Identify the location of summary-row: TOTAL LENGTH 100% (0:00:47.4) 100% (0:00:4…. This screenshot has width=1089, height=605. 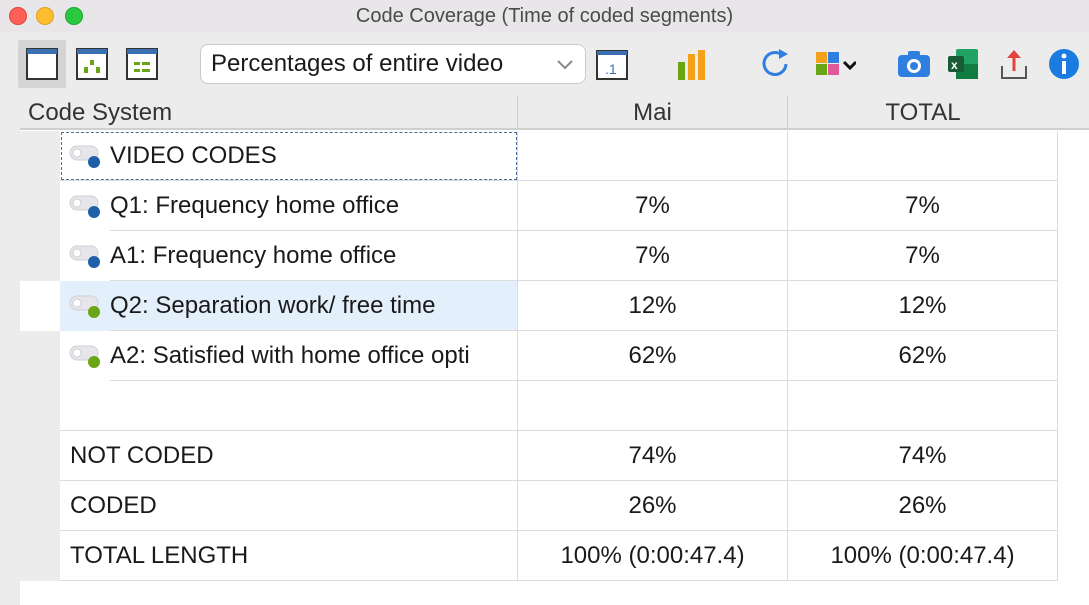
(554, 556).